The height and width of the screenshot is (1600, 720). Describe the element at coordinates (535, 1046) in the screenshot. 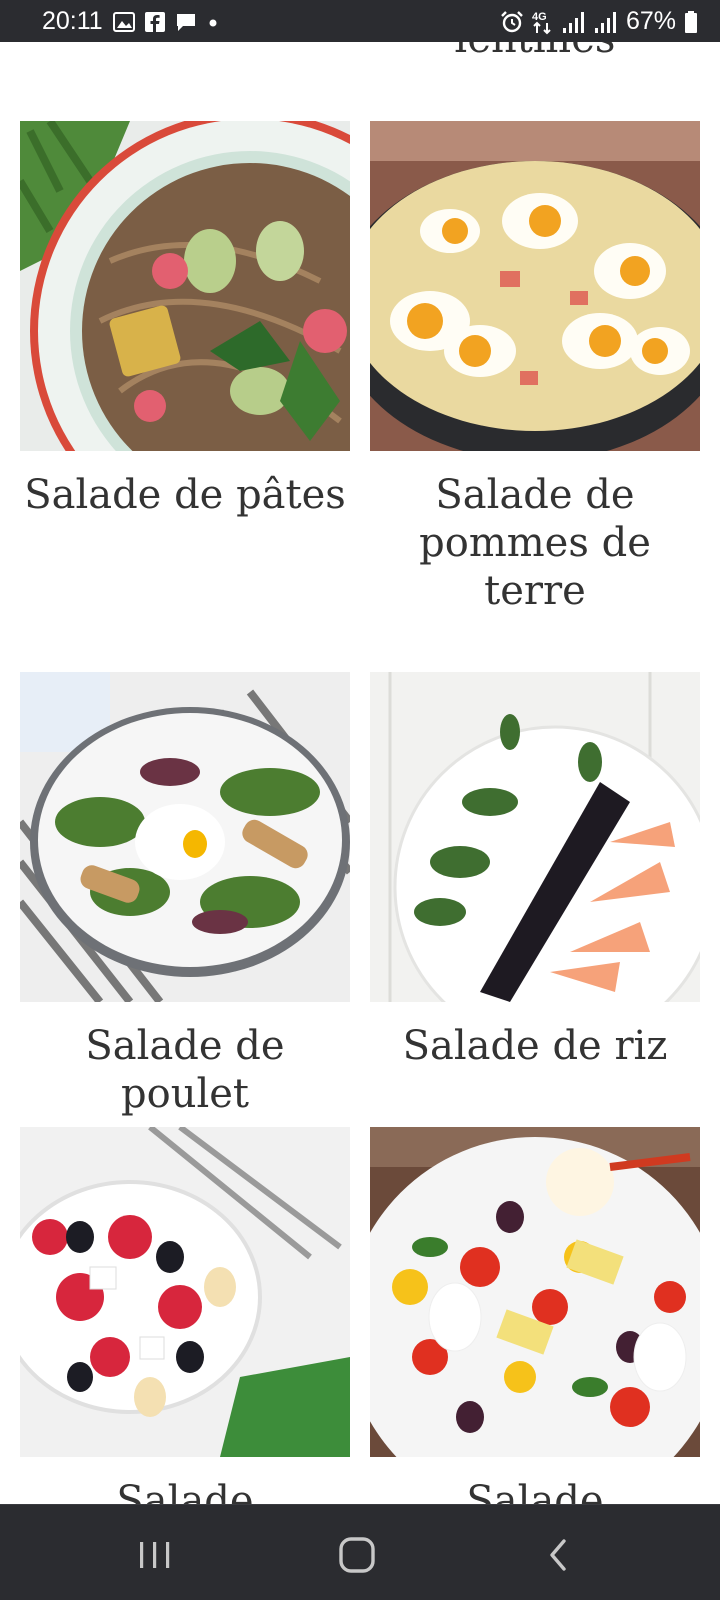

I see `recipe-card-title: Salade de riz` at that location.